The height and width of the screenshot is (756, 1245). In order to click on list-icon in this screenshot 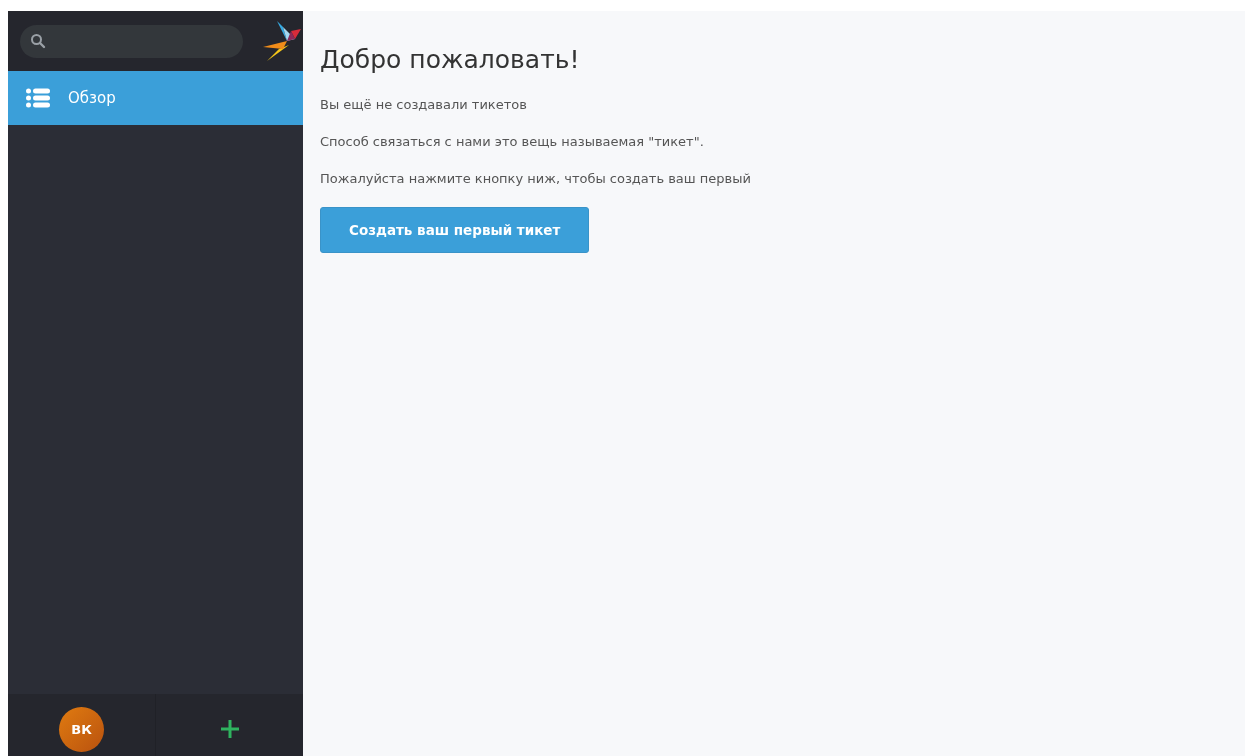, I will do `click(38, 98)`.